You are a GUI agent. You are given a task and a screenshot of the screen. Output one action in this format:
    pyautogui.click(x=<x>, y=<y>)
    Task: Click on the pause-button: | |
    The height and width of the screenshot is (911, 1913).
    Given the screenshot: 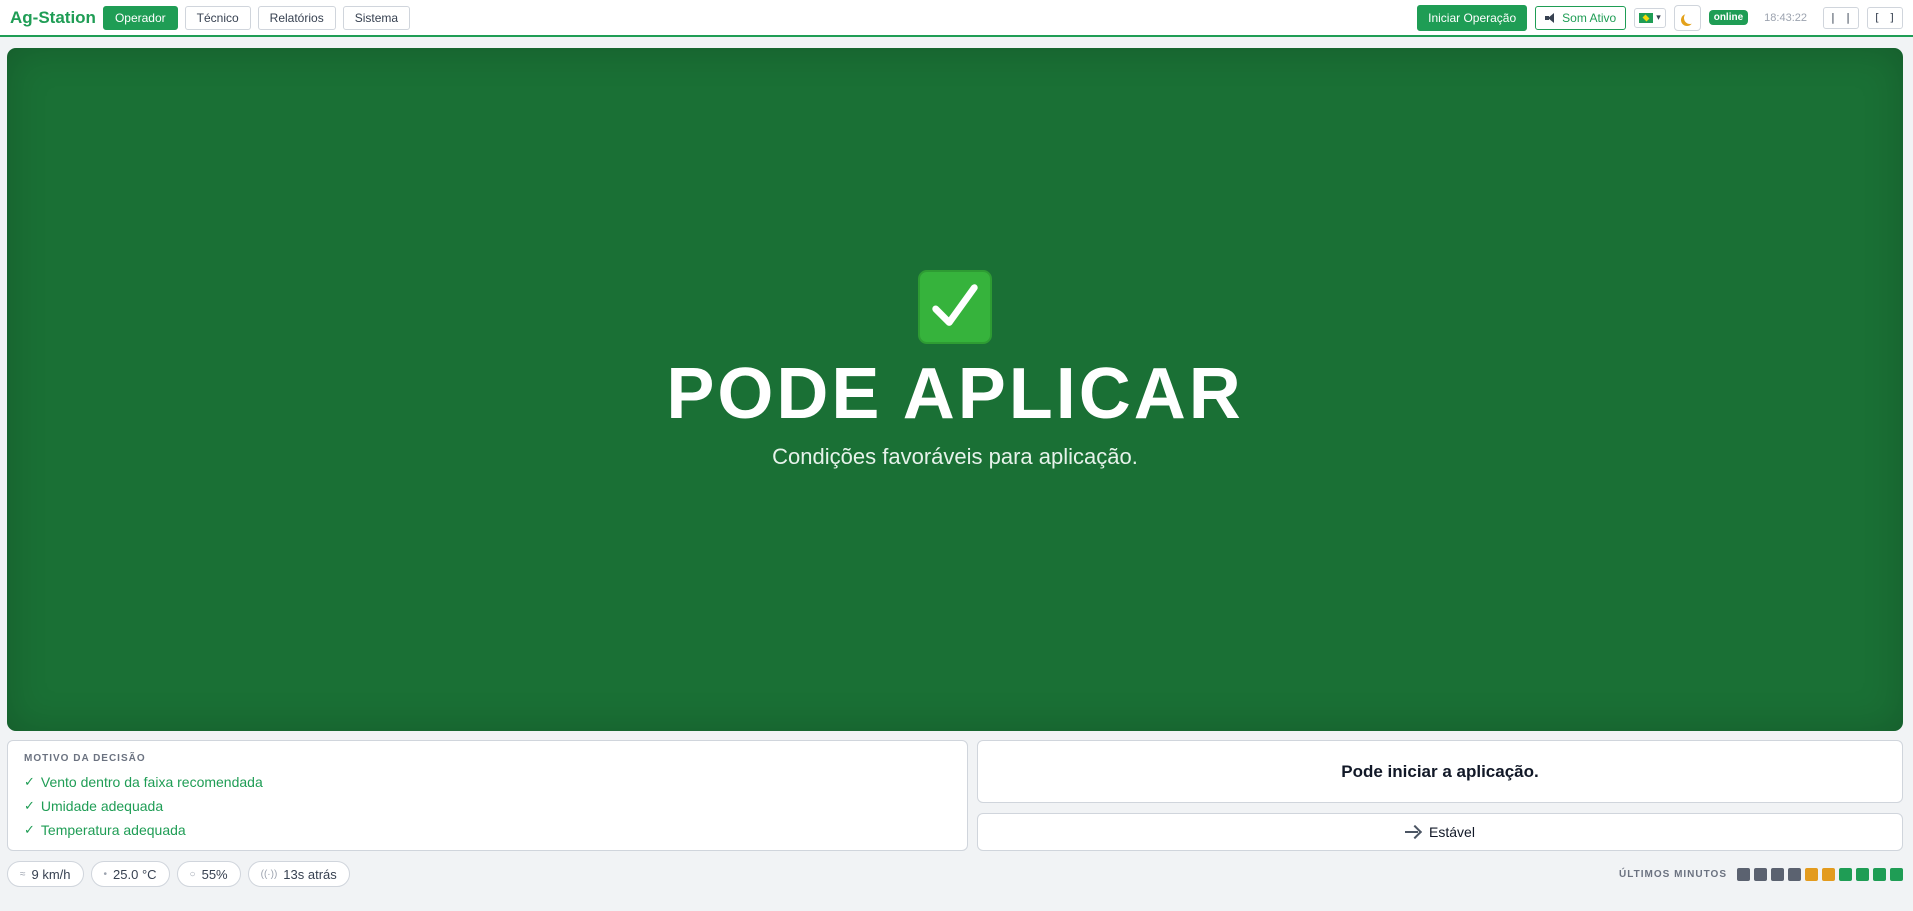 What is the action you would take?
    pyautogui.click(x=1841, y=17)
    